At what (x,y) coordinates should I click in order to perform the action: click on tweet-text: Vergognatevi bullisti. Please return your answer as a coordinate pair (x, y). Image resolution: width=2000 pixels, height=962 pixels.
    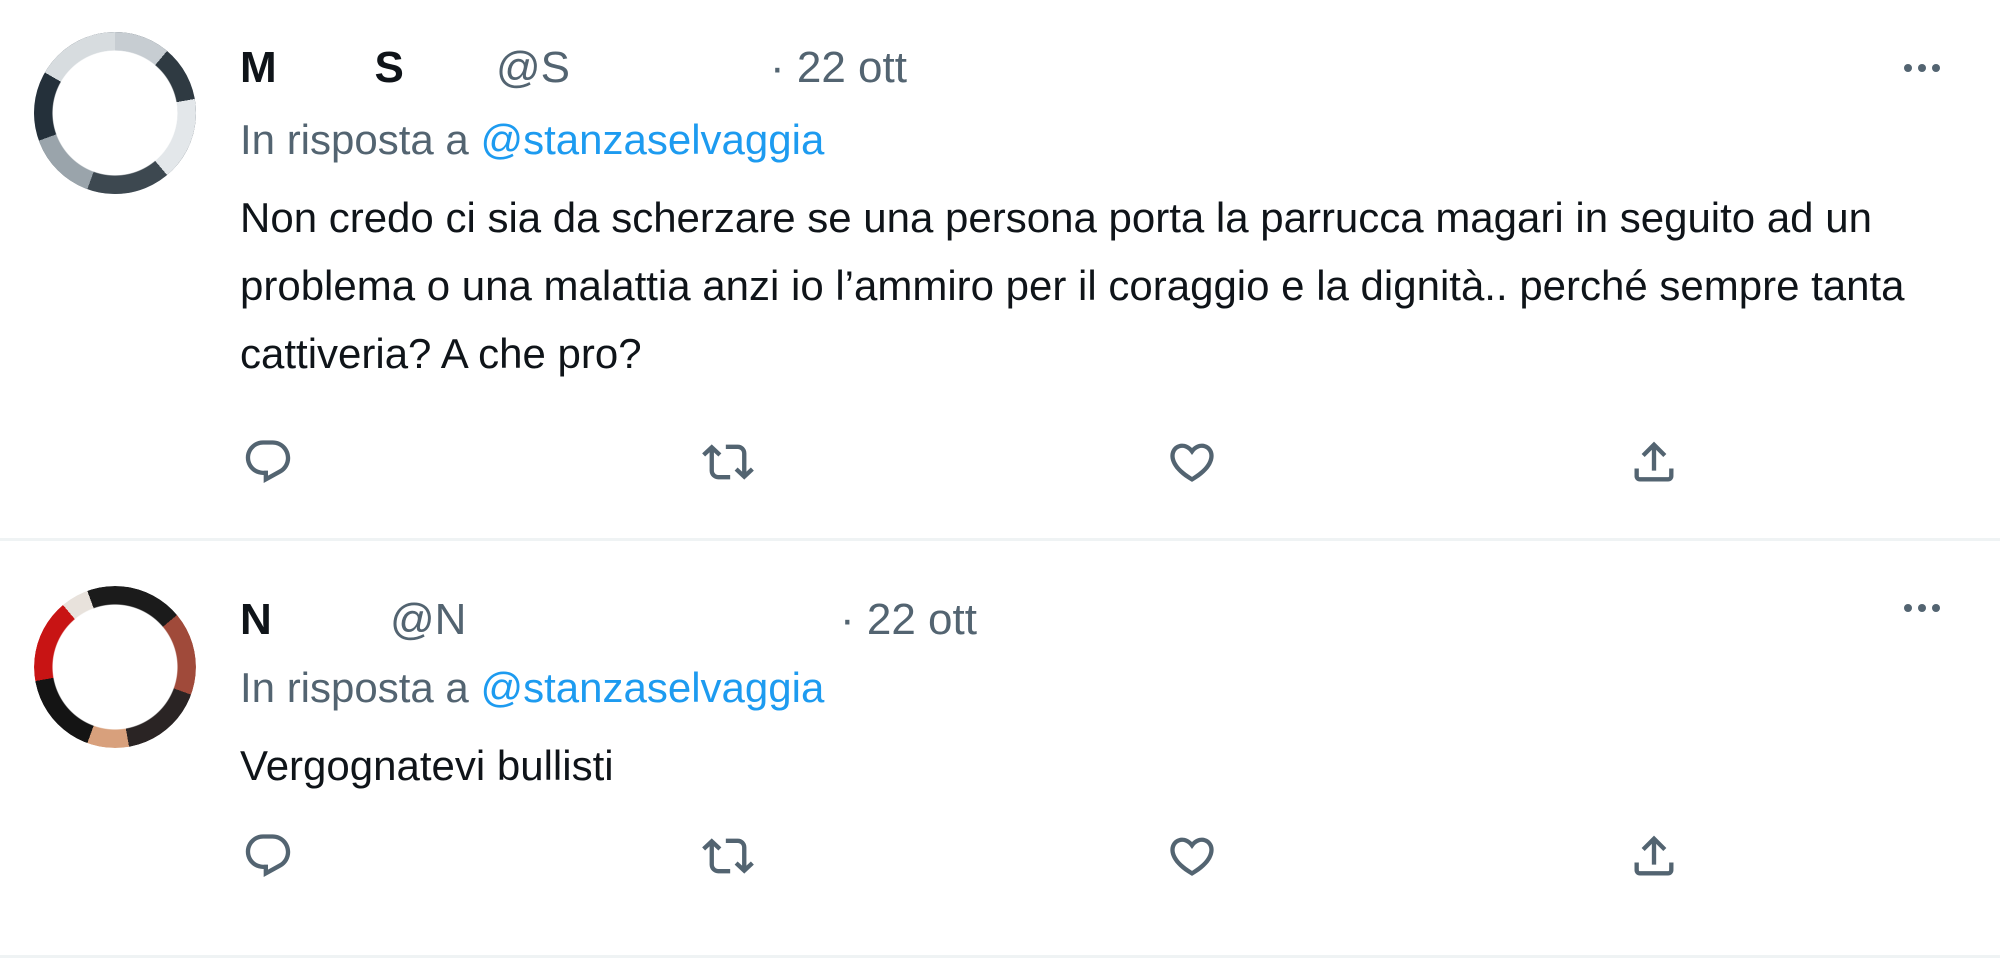
    Looking at the image, I should click on (427, 765).